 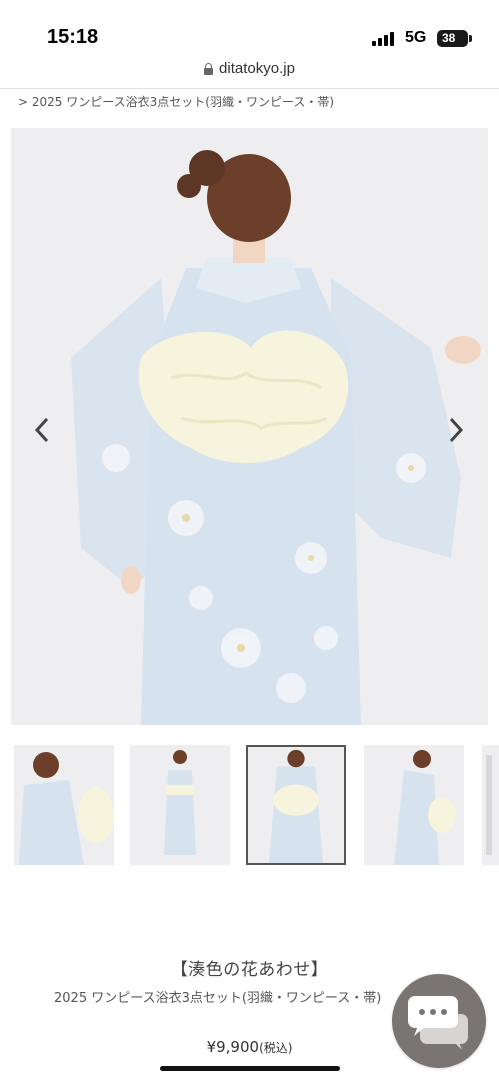 I want to click on chat-button, so click(x=439, y=1021).